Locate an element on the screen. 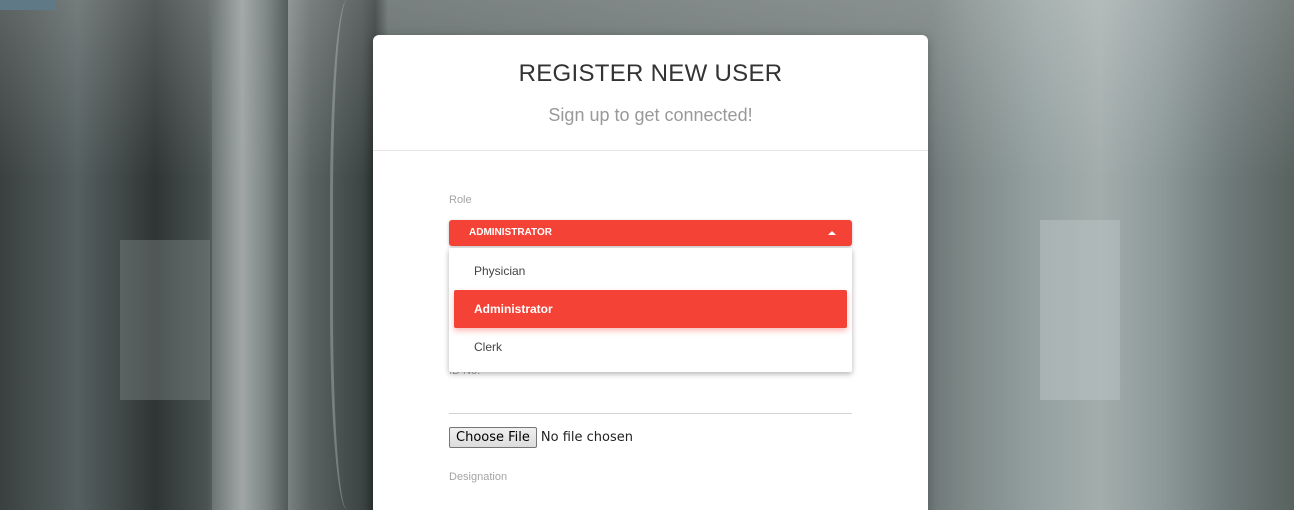  background-tube is located at coordinates (351, 255).